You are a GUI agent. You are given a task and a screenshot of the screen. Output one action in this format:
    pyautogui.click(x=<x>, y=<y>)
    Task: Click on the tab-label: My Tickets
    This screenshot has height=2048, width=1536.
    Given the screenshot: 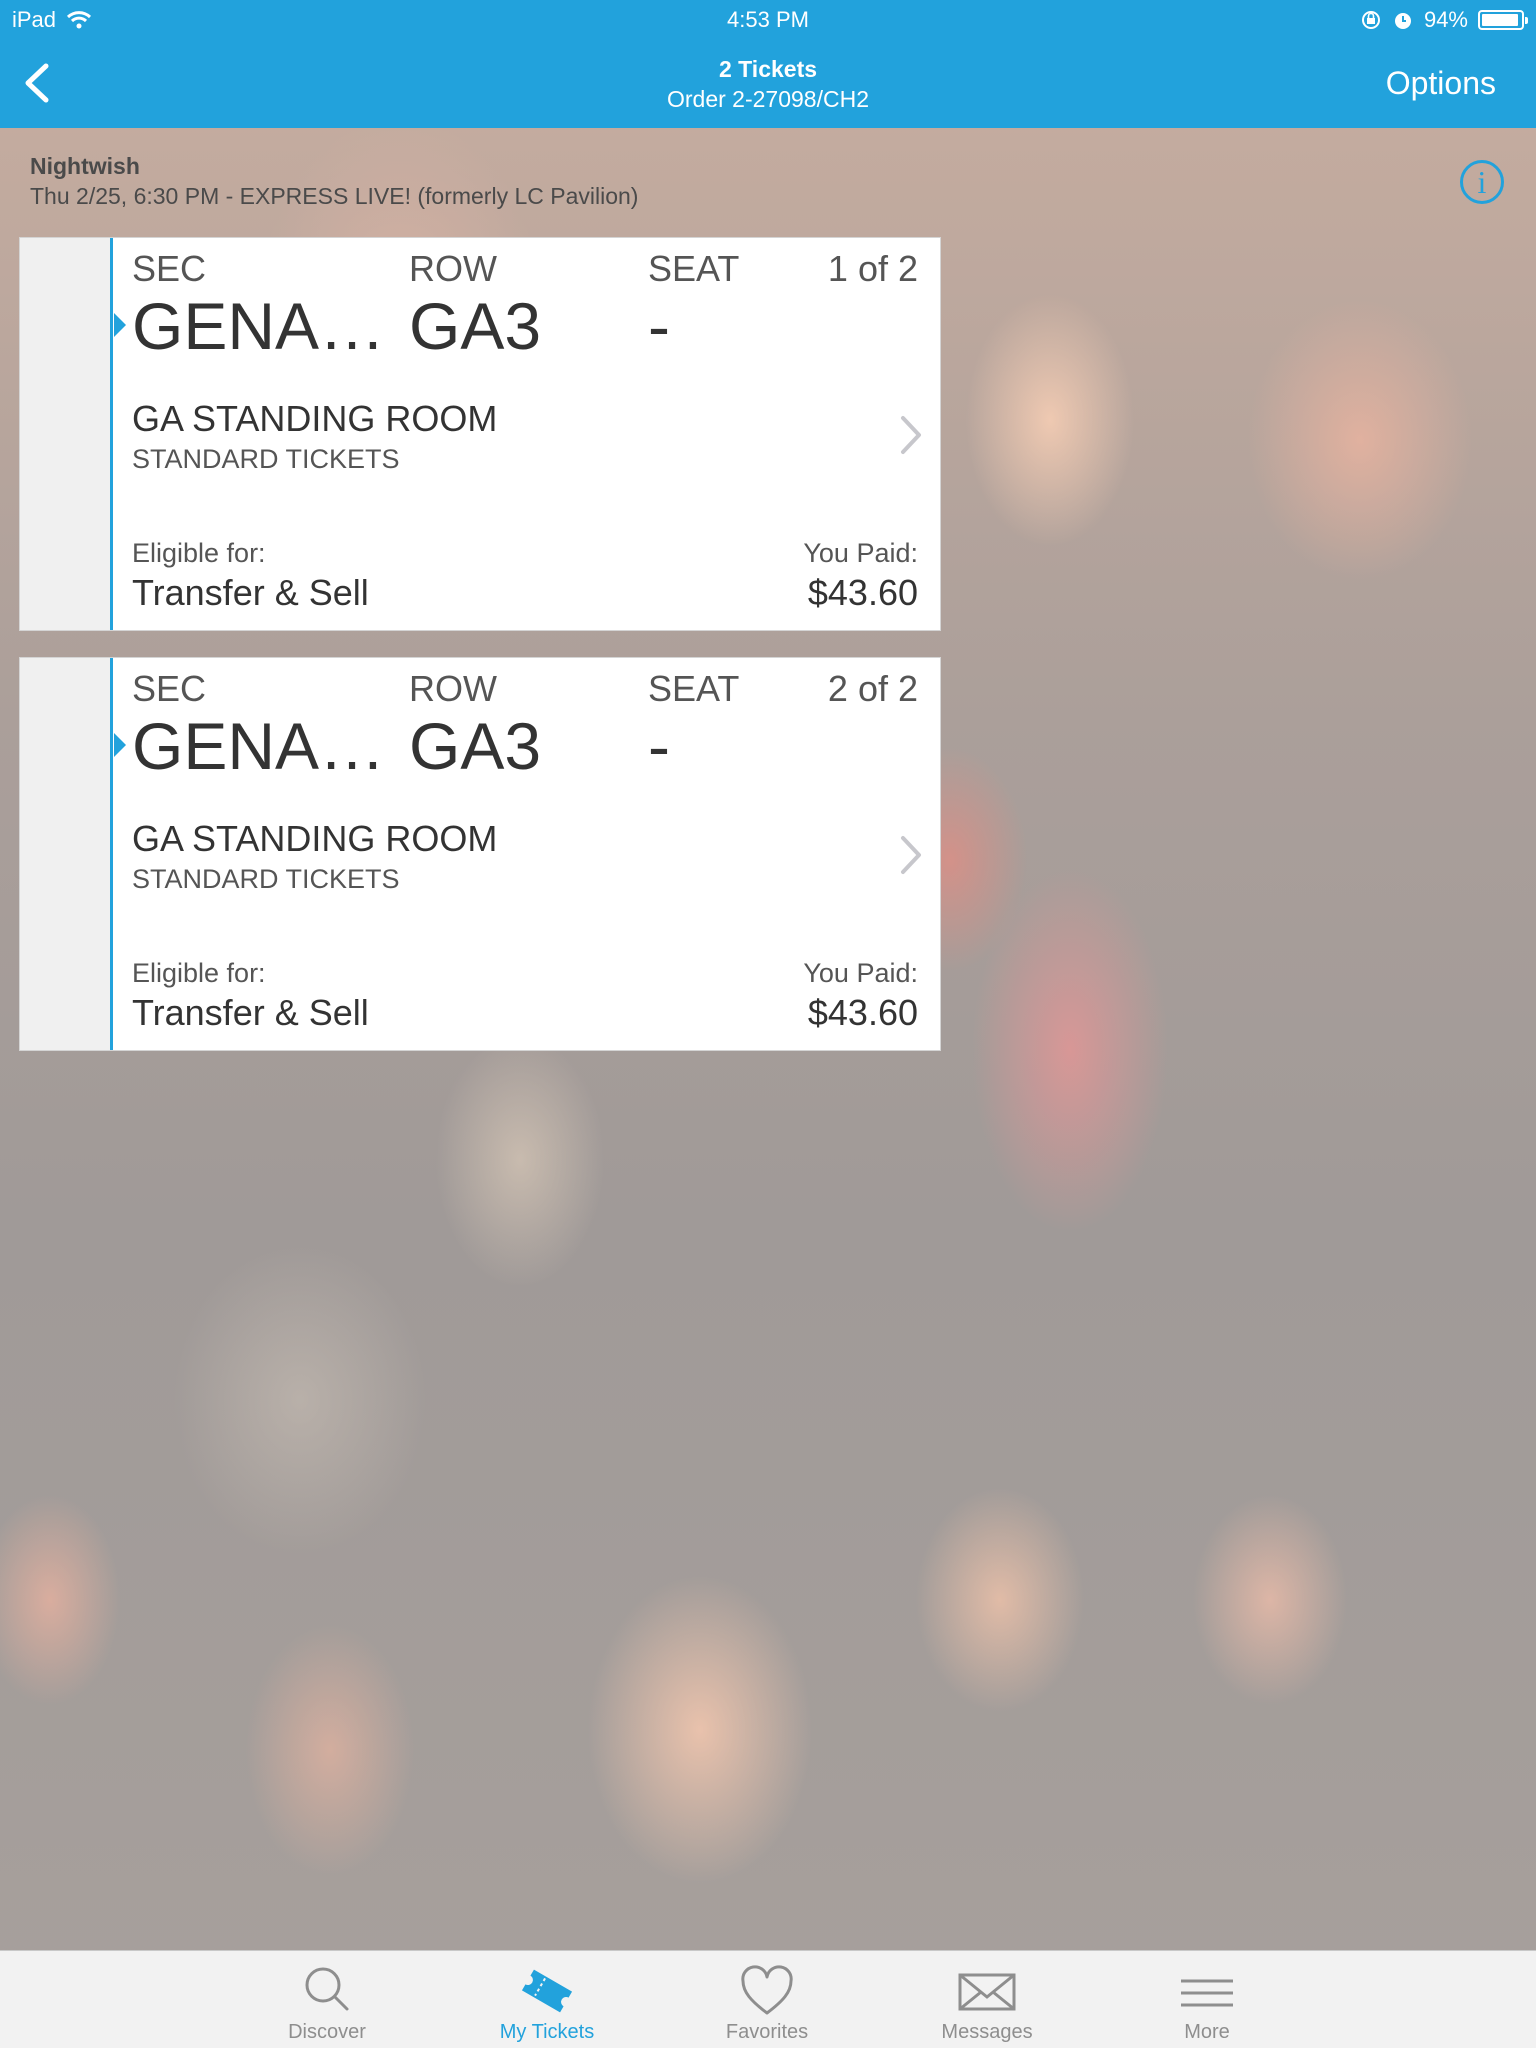 What is the action you would take?
    pyautogui.click(x=547, y=2032)
    